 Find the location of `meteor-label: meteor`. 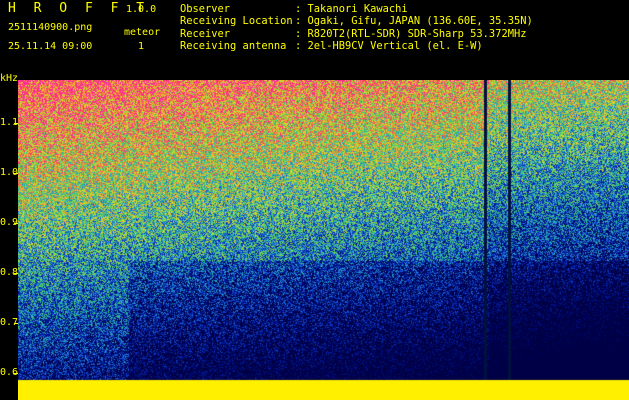

meteor-label: meteor is located at coordinates (142, 32).